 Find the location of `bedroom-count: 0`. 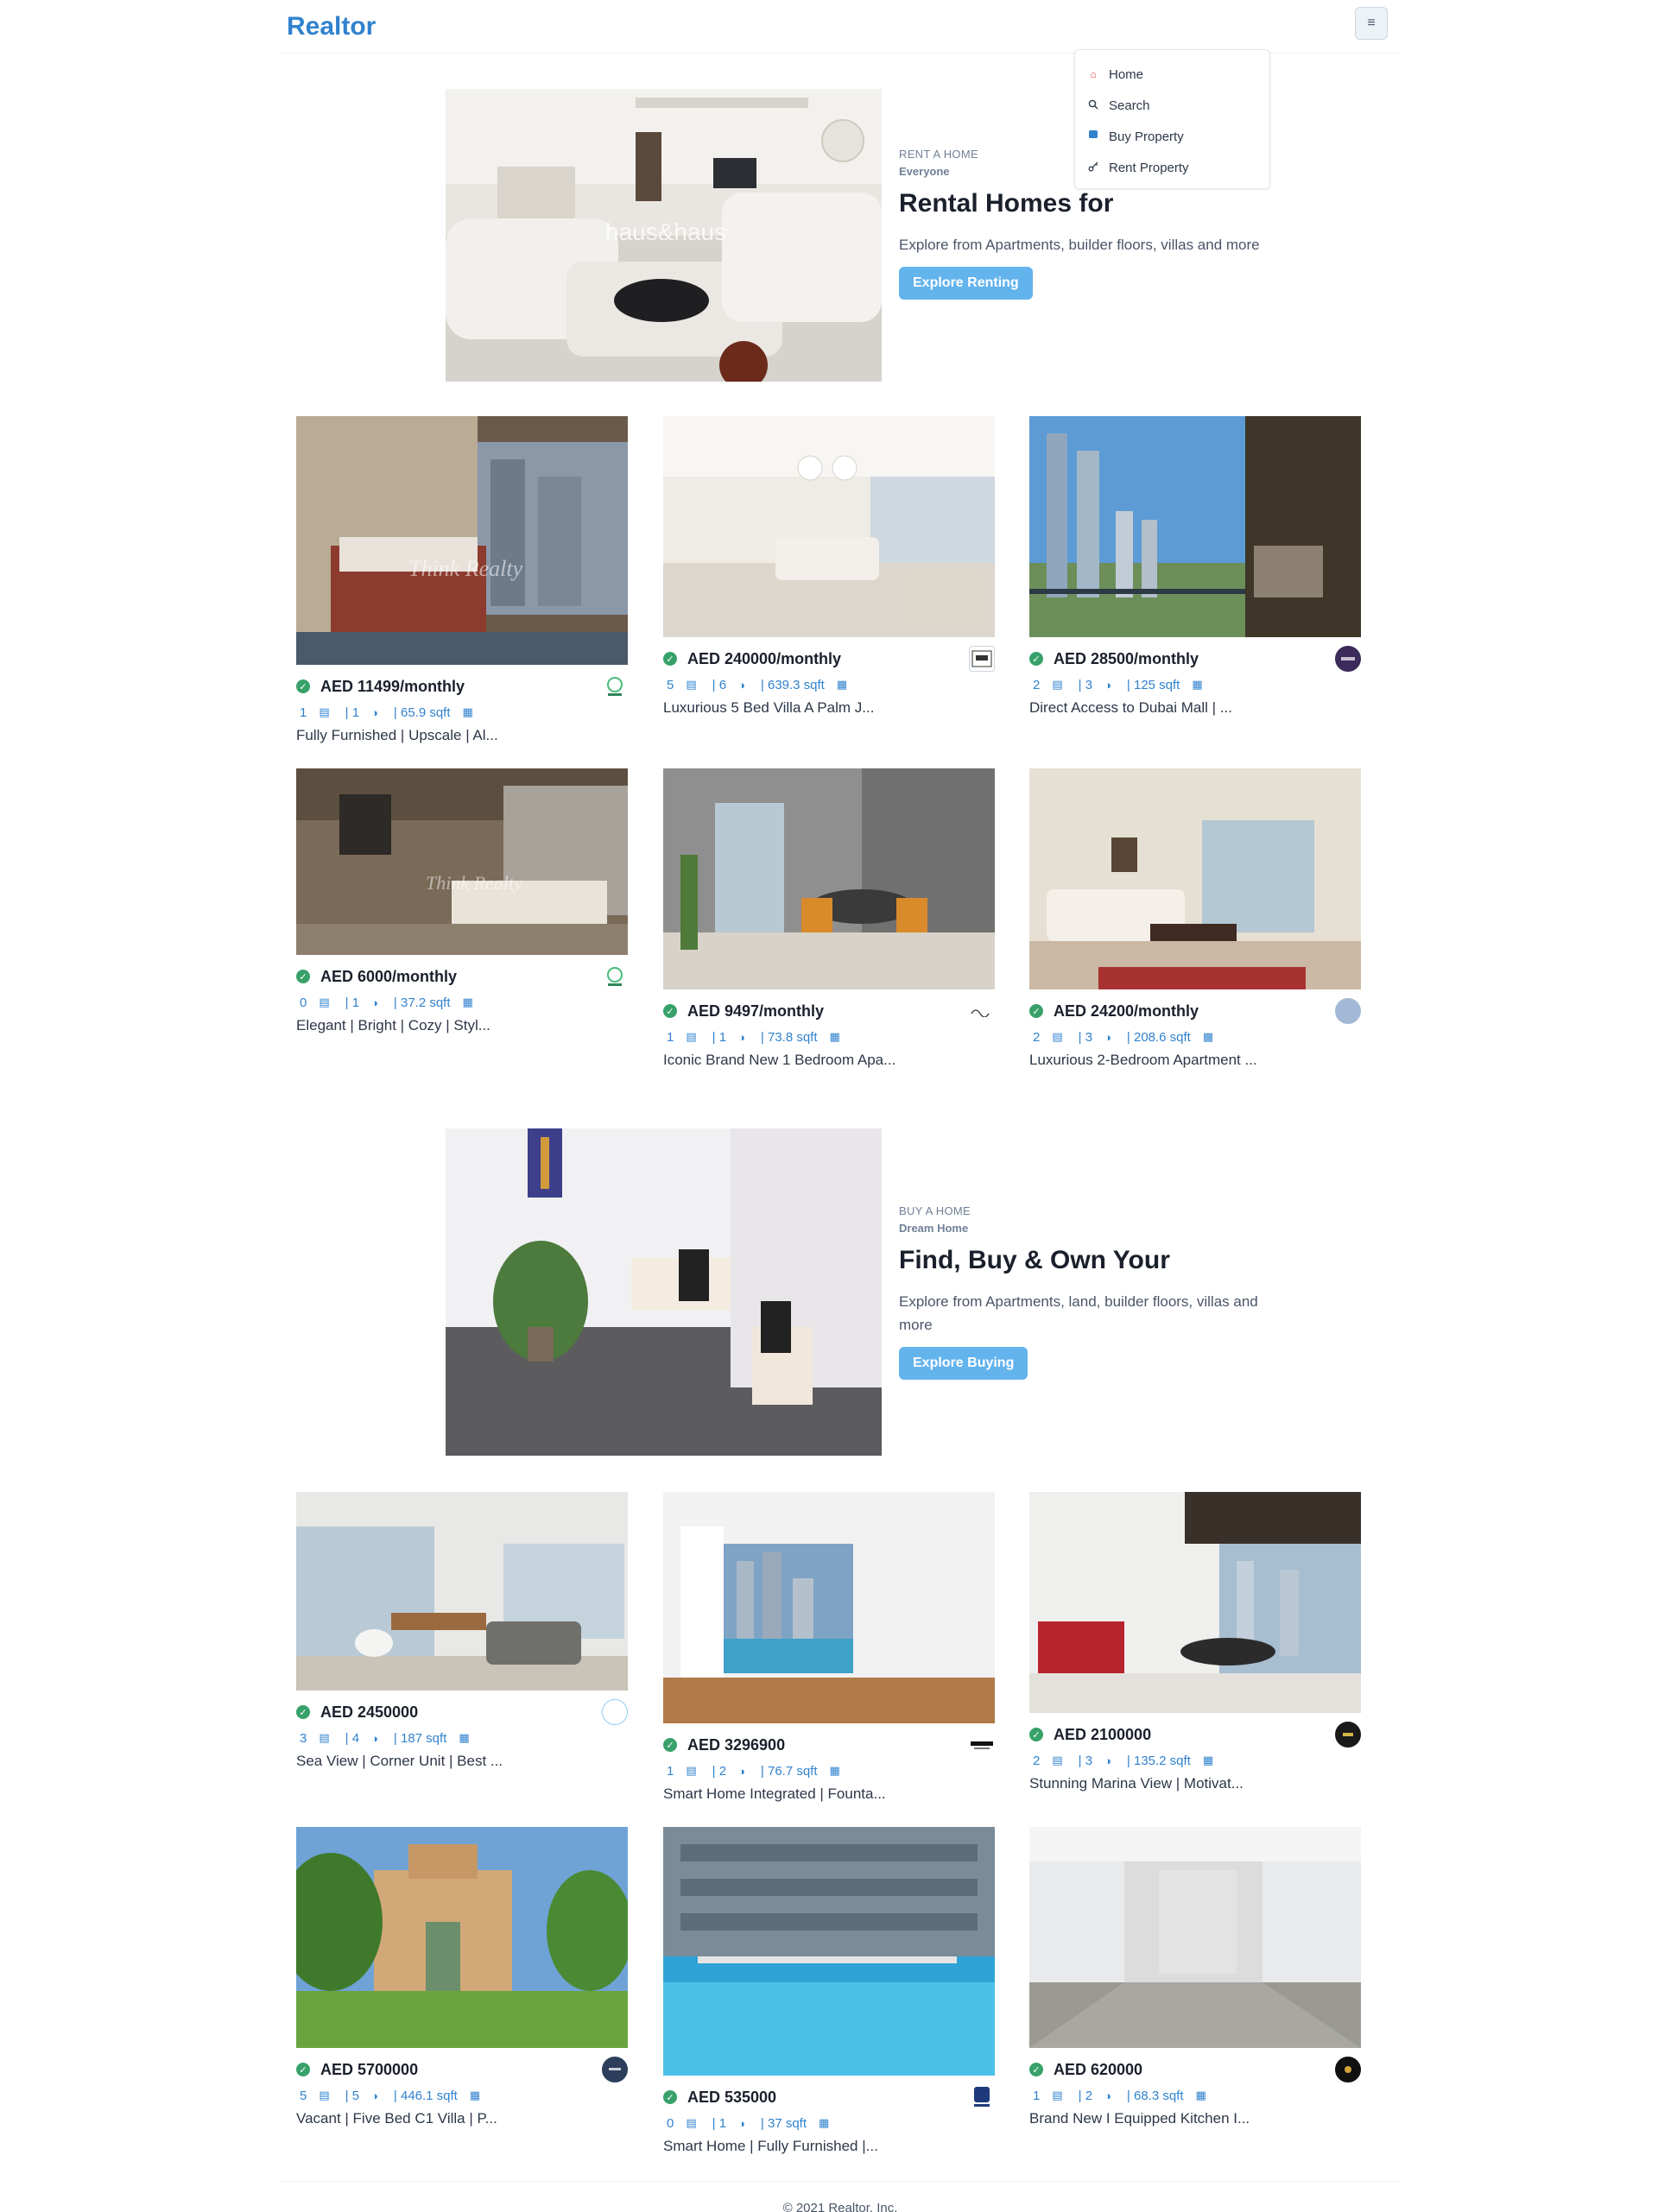

bedroom-count: 0 is located at coordinates (304, 1002).